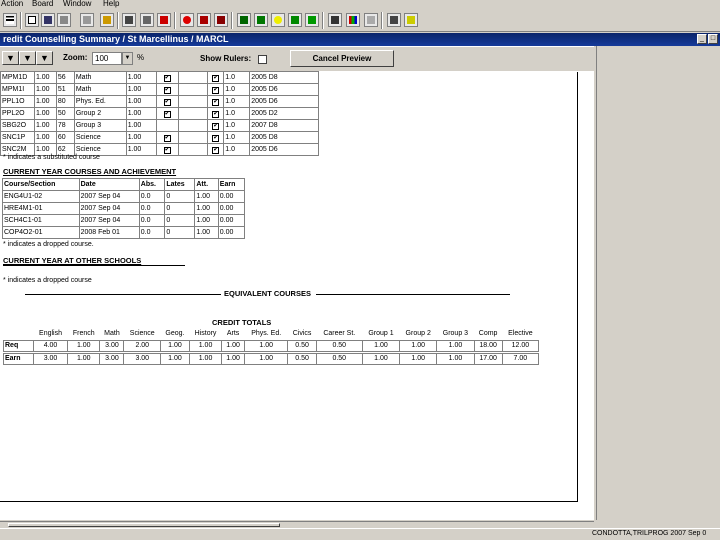 This screenshot has height=540, width=720. I want to click on column-header: Group 3, so click(455, 334).